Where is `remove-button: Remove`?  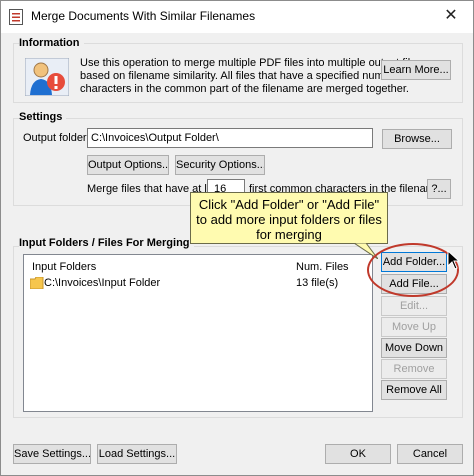
remove-button: Remove is located at coordinates (414, 369).